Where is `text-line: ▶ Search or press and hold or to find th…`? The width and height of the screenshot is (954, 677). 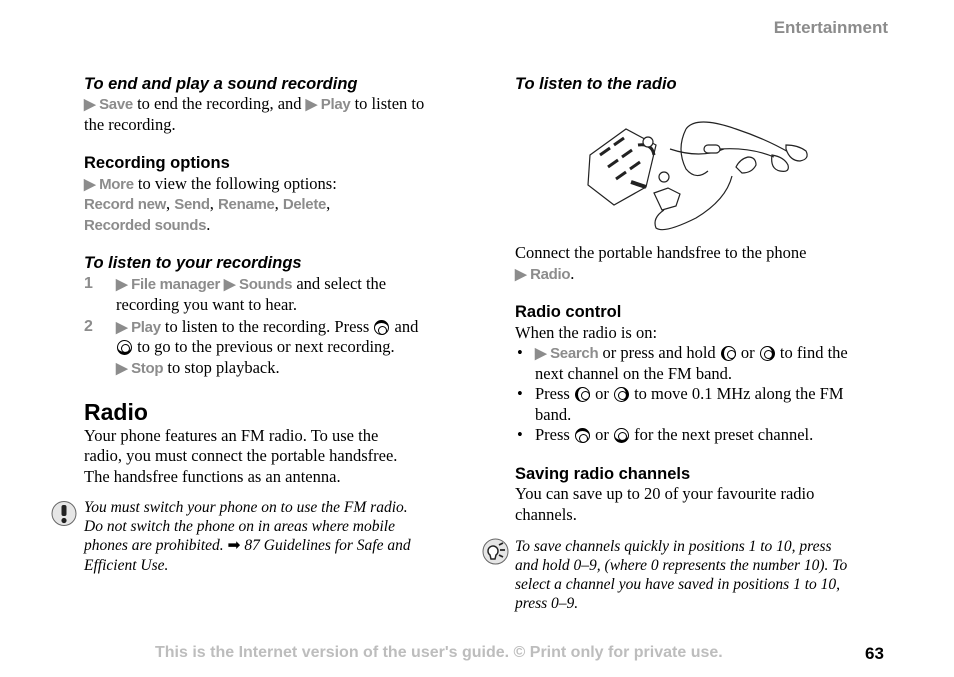
text-line: ▶ Search or press and hold or to find th… is located at coordinates (691, 353).